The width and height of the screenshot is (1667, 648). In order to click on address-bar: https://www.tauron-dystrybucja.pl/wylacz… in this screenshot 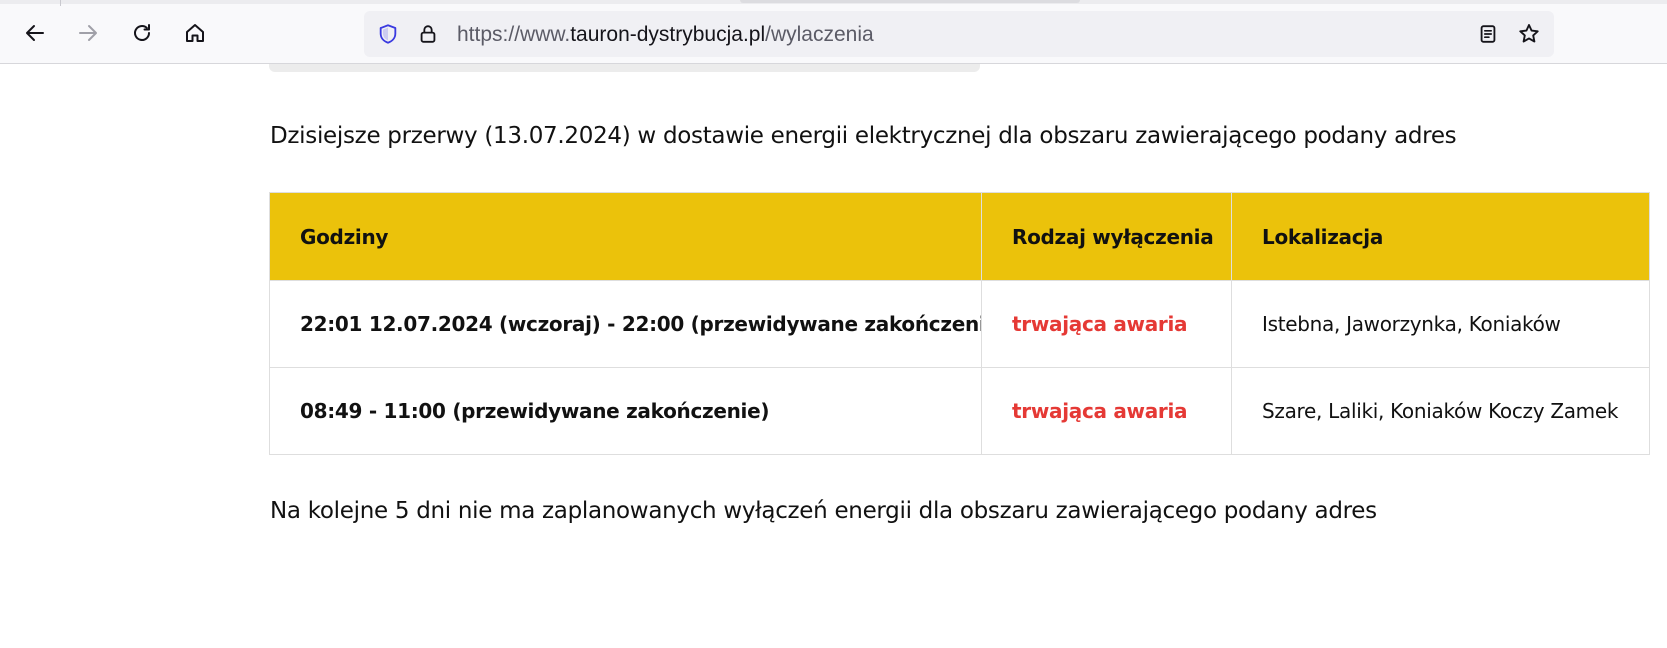, I will do `click(959, 34)`.